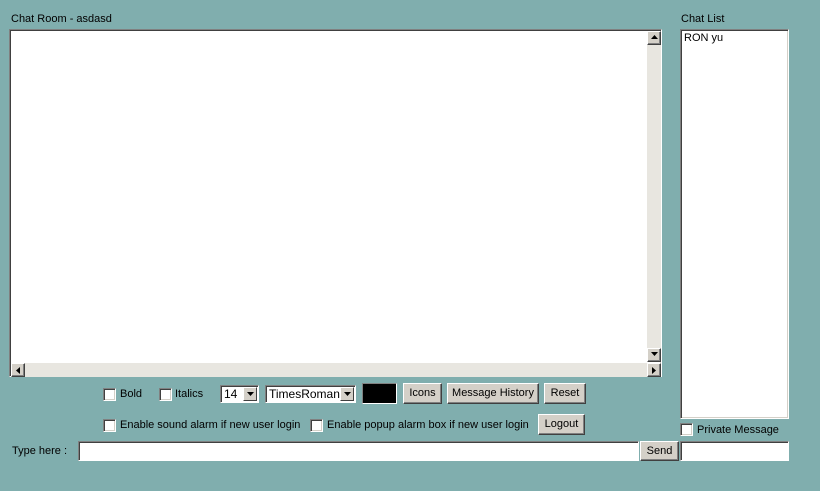 This screenshot has width=820, height=491. I want to click on popup-alarm-label: Enable popup alarm box if new user login, so click(428, 425).